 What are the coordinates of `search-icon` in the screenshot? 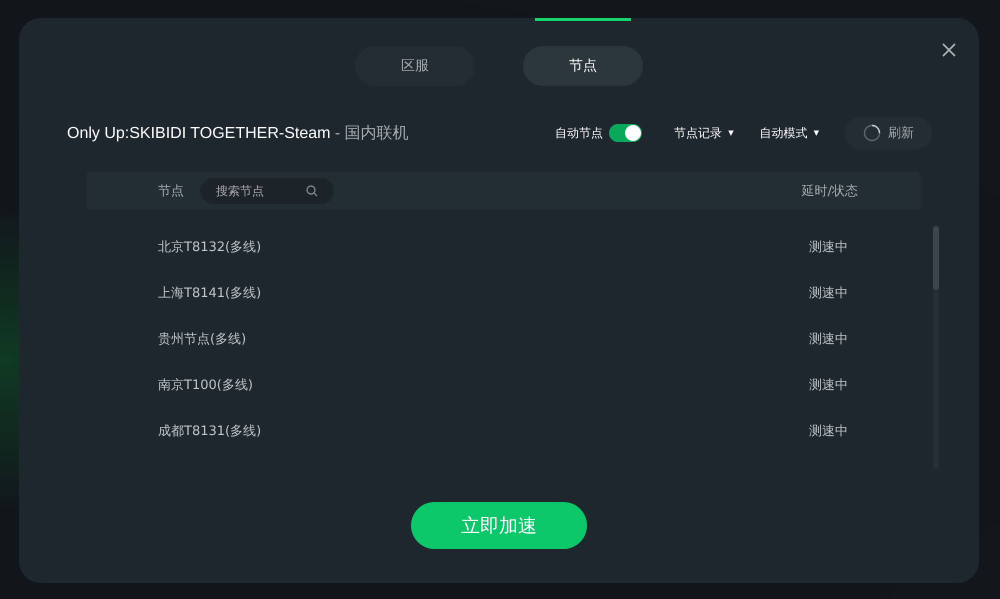 It's located at (312, 191).